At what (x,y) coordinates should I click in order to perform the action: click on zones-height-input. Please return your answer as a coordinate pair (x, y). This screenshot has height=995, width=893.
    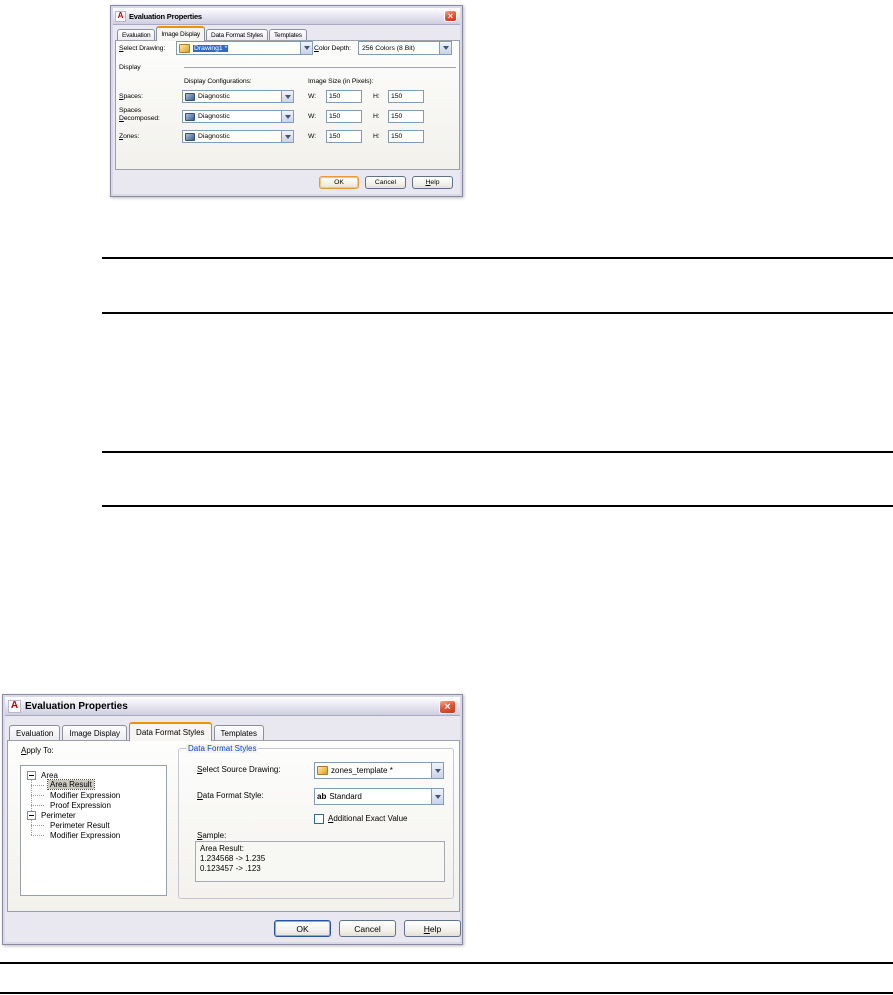
    Looking at the image, I should click on (406, 136).